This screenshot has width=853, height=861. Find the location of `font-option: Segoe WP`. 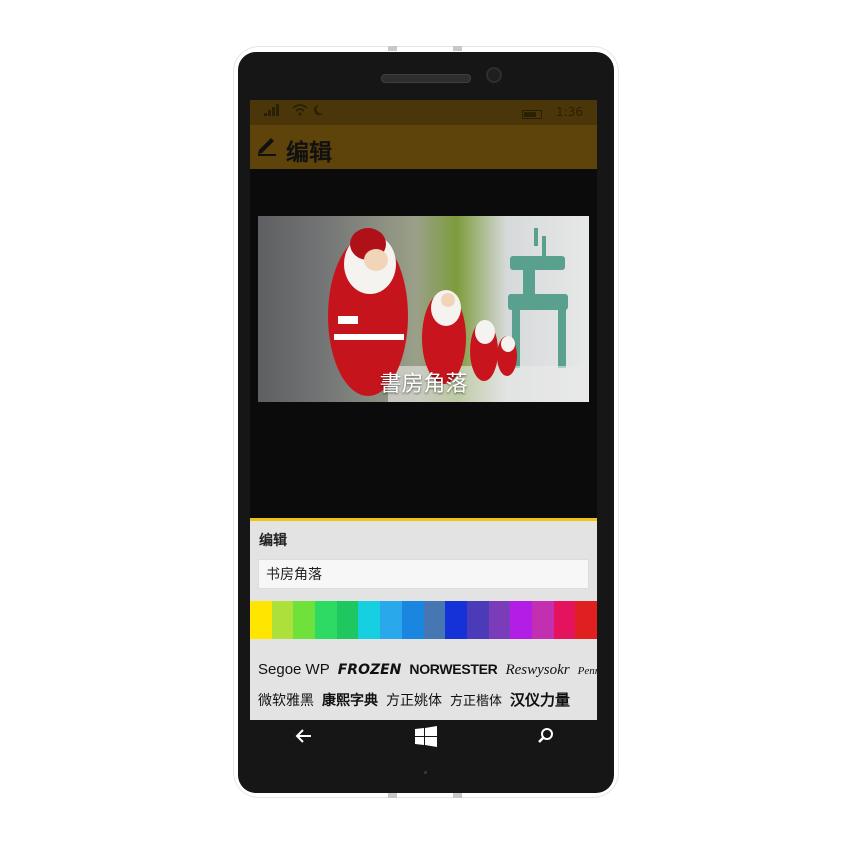

font-option: Segoe WP is located at coordinates (294, 669).